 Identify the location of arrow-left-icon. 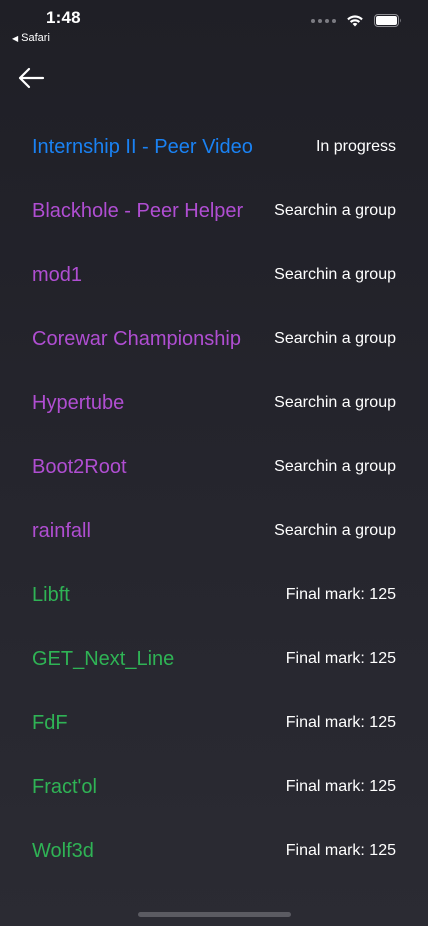
(31, 78).